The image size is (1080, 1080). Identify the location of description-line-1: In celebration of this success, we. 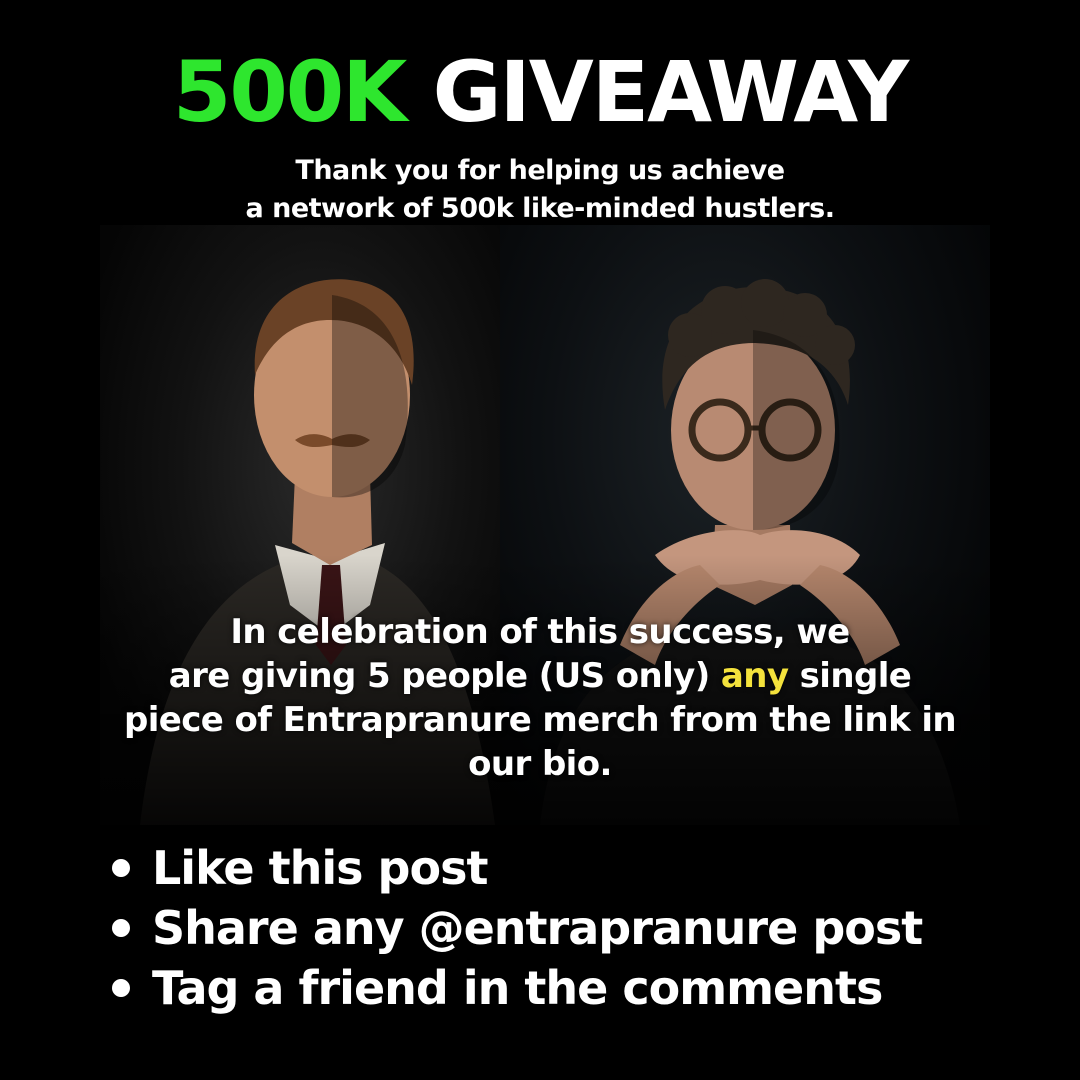
(540, 632).